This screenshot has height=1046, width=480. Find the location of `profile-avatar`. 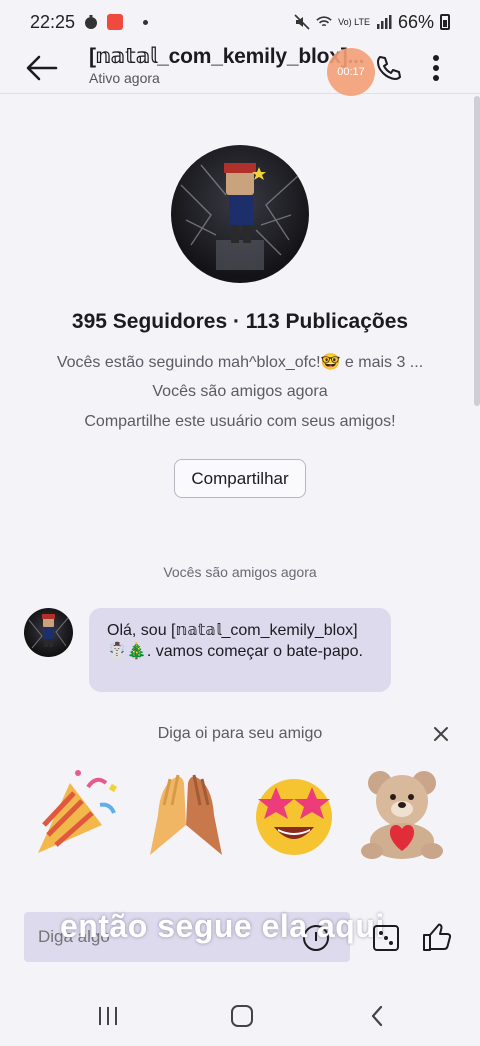

profile-avatar is located at coordinates (240, 214).